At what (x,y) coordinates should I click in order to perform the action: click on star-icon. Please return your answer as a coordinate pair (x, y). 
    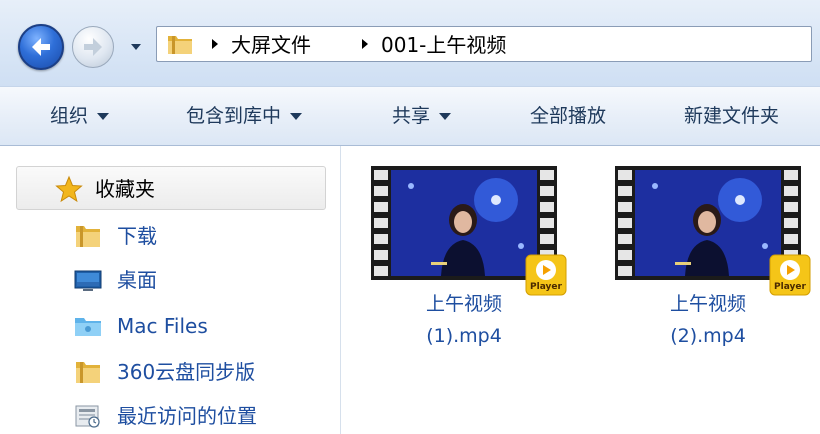
    Looking at the image, I should click on (69, 189).